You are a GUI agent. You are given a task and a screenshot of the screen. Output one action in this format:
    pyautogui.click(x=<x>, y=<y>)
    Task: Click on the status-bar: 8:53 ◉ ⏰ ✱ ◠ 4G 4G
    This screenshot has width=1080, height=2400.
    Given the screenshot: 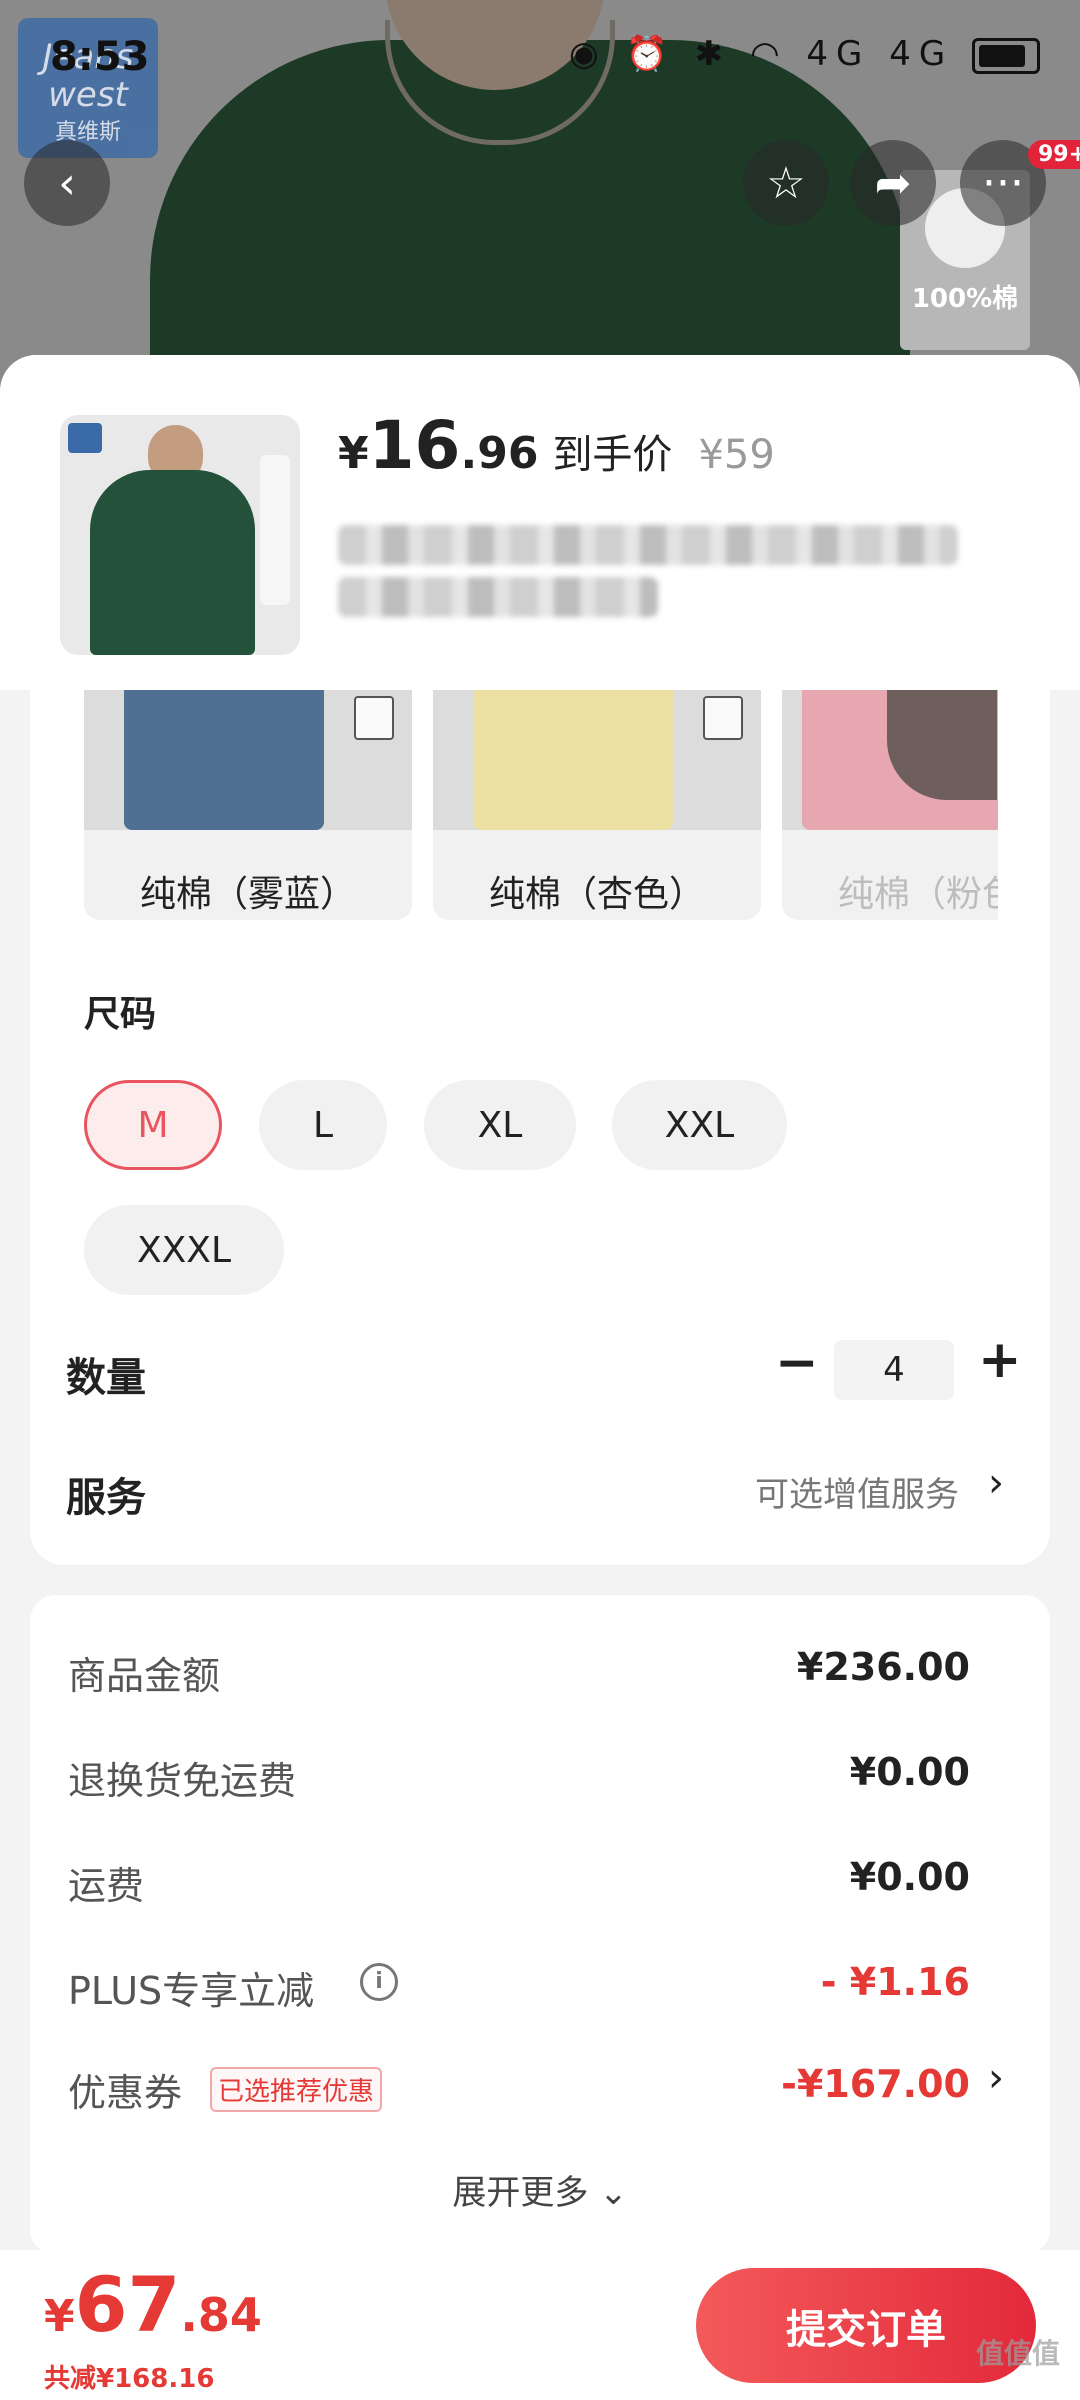 What is the action you would take?
    pyautogui.click(x=540, y=55)
    